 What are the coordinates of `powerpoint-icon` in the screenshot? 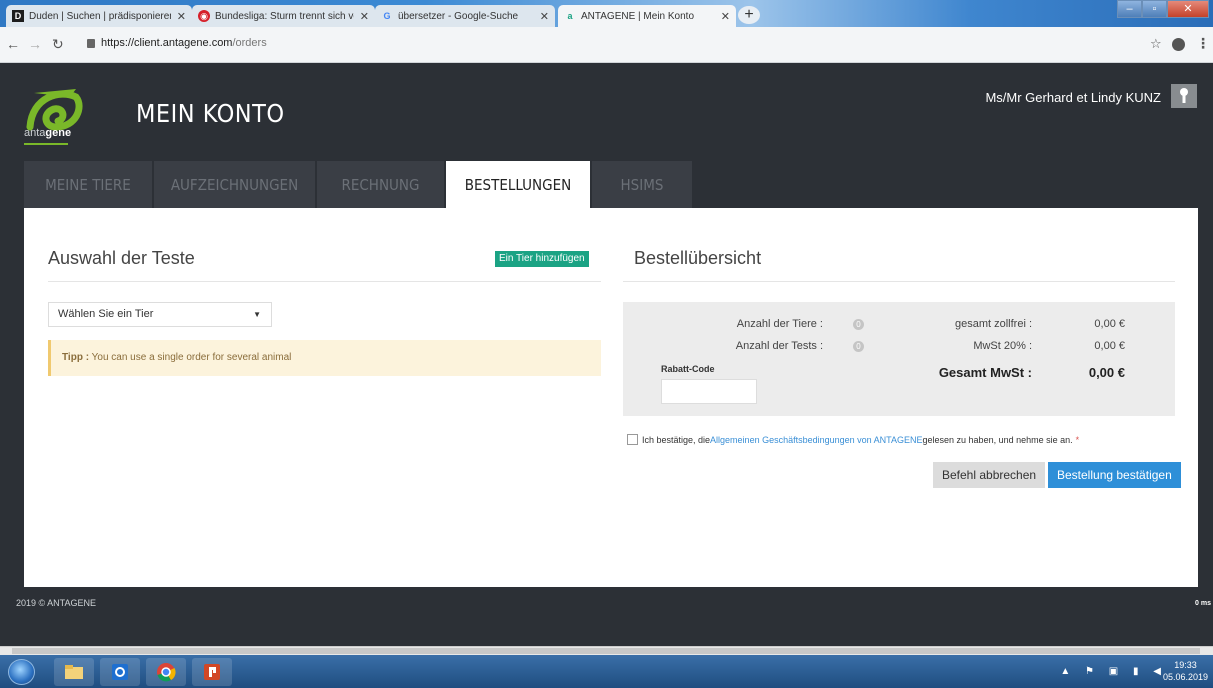 It's located at (212, 672).